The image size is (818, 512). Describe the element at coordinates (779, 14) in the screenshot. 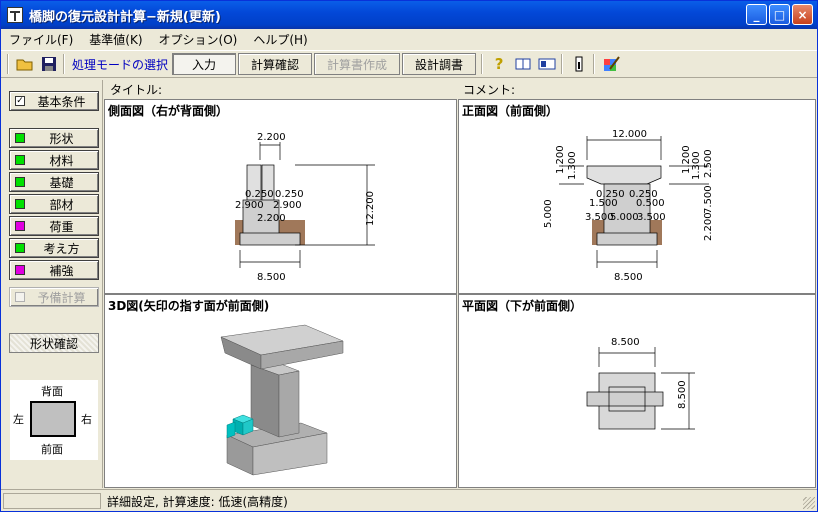

I see `maximize-button: □` at that location.